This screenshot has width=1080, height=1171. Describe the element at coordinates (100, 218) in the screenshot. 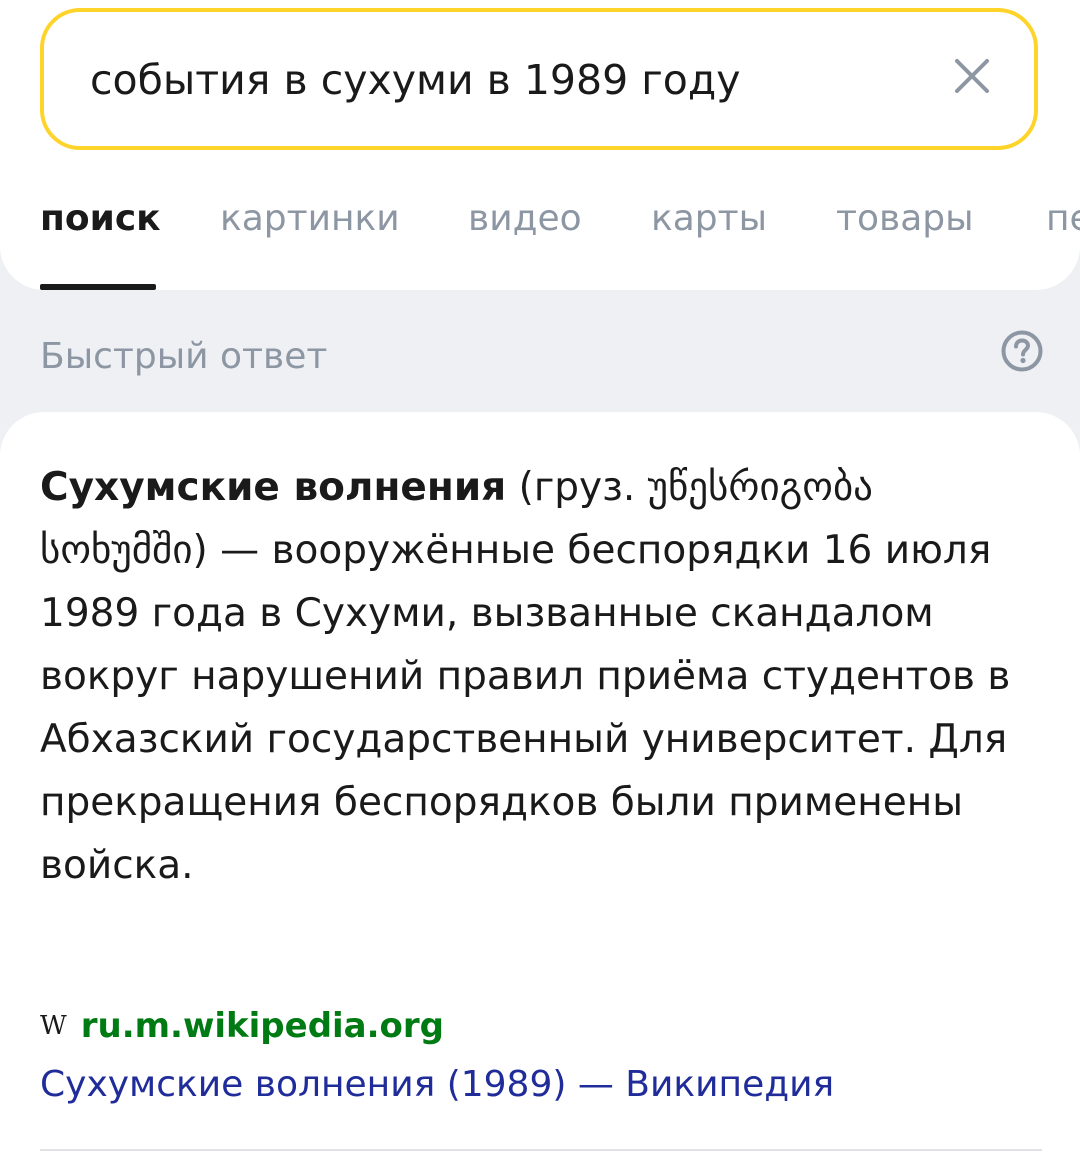

I see `tab-search: поиск` at that location.